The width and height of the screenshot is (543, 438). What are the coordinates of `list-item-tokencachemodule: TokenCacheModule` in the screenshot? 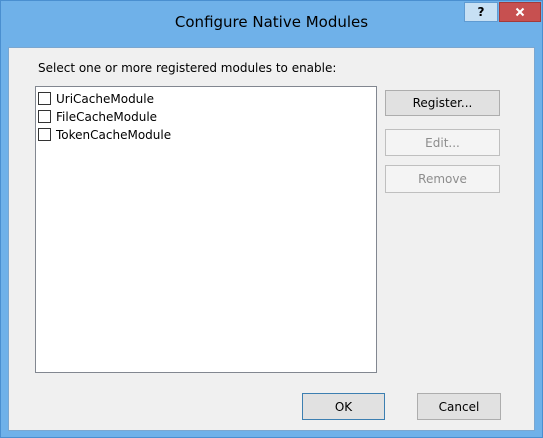 It's located at (104, 134).